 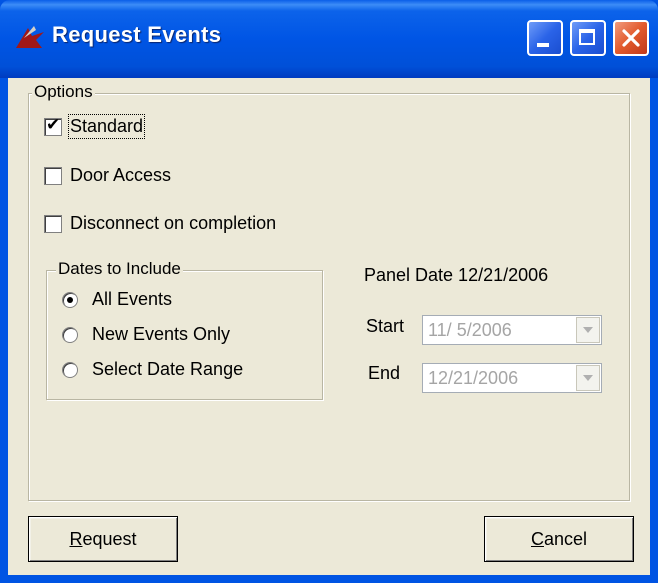 I want to click on new-events-radio-row: New Events Only, so click(x=146, y=334).